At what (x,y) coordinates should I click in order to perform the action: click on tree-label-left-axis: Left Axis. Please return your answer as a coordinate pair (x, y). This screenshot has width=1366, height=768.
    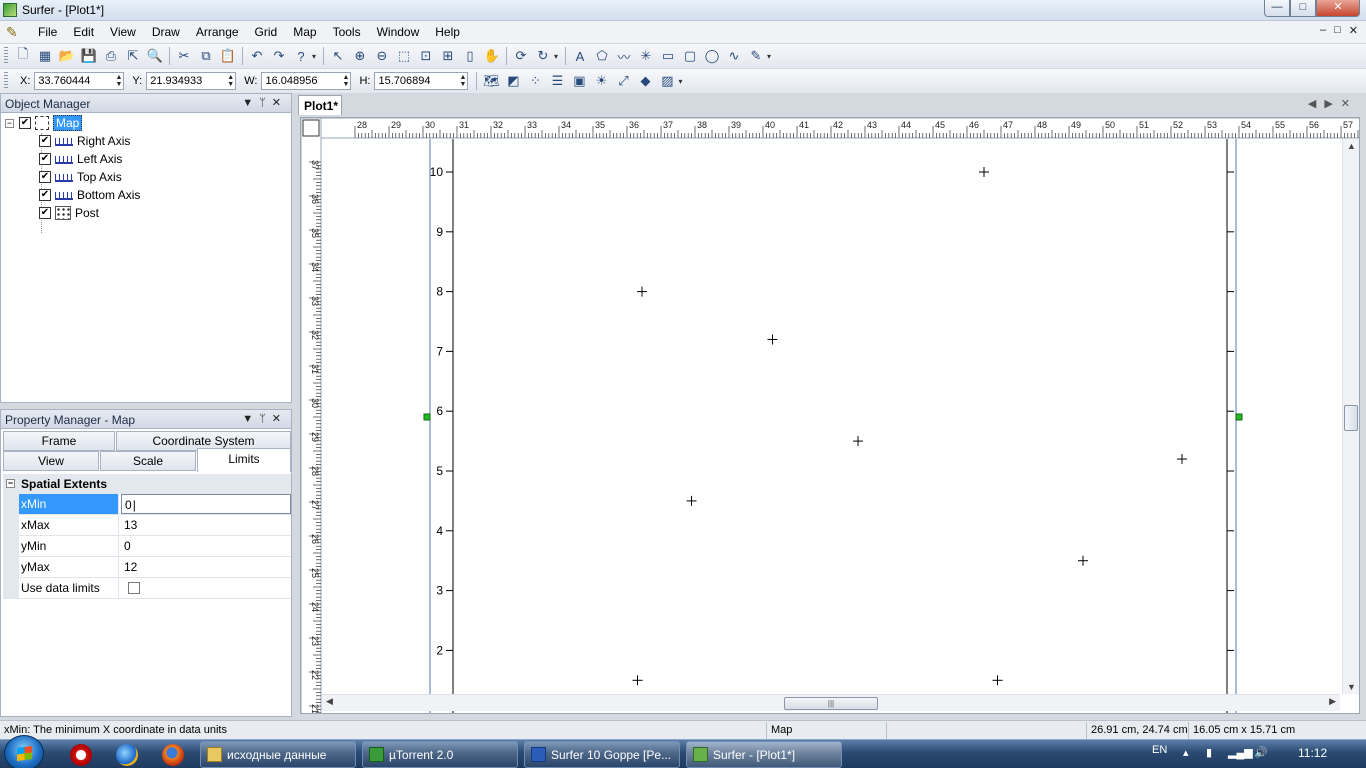
    Looking at the image, I should click on (99, 159).